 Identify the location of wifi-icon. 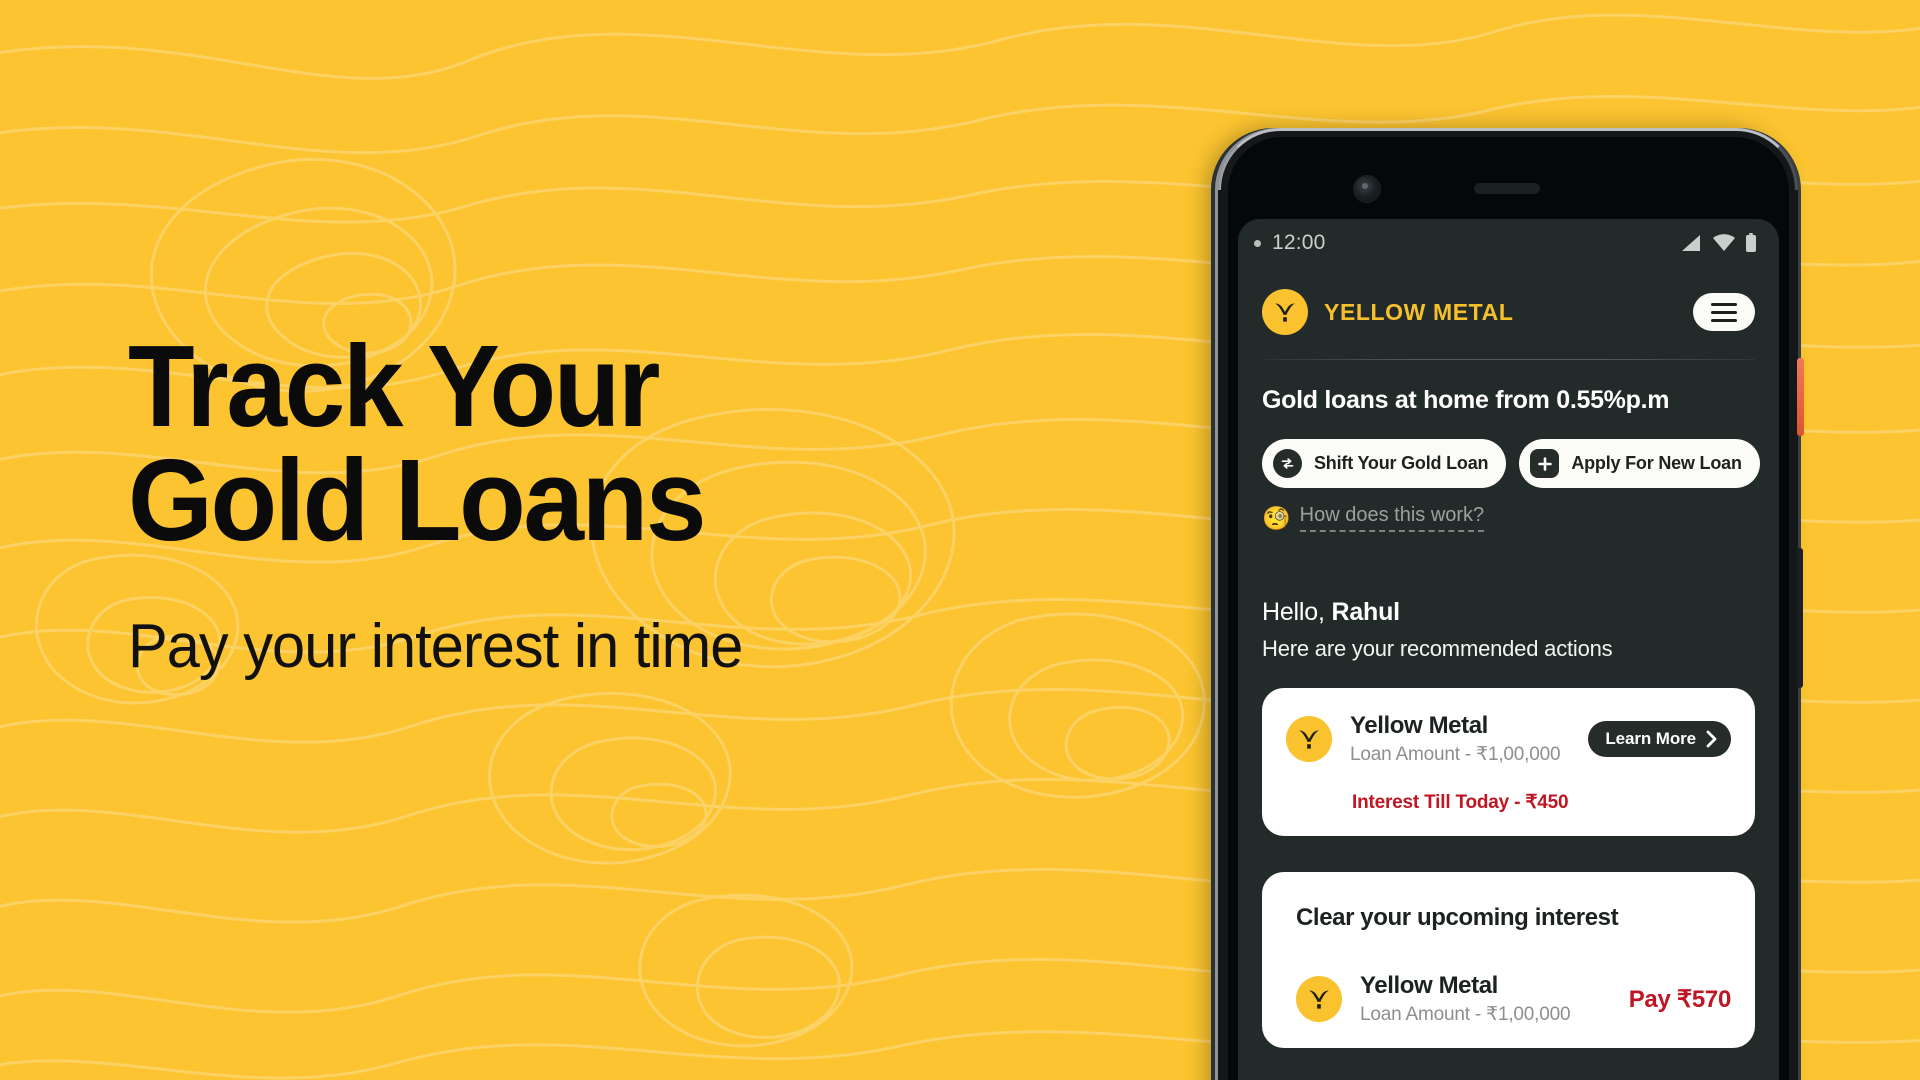
(1724, 242).